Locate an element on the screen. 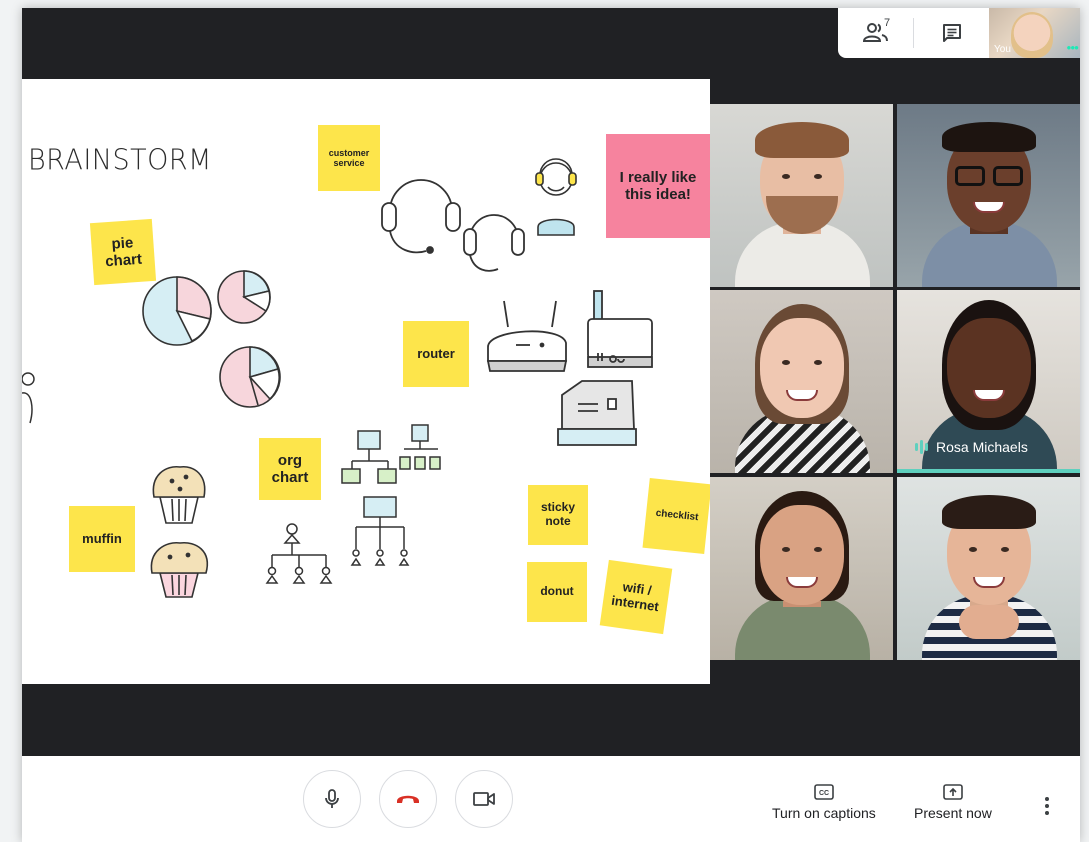 The image size is (1089, 842). participants-count: 7 is located at coordinates (887, 23).